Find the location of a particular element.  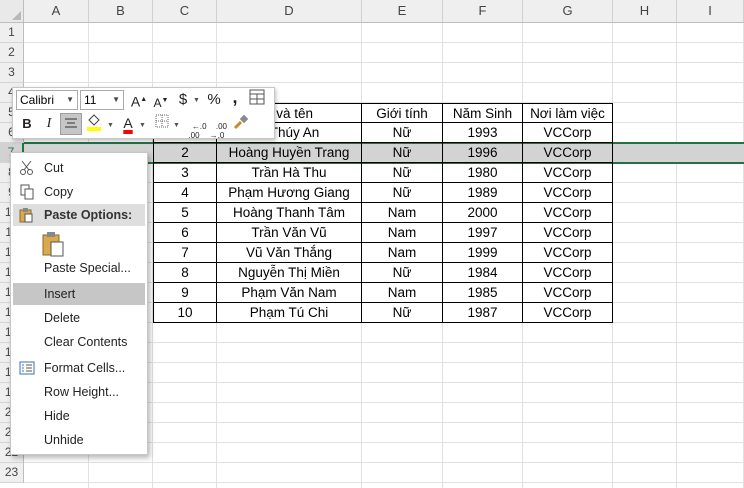

table-cell: Vũ Văn Thắng is located at coordinates (289, 253).